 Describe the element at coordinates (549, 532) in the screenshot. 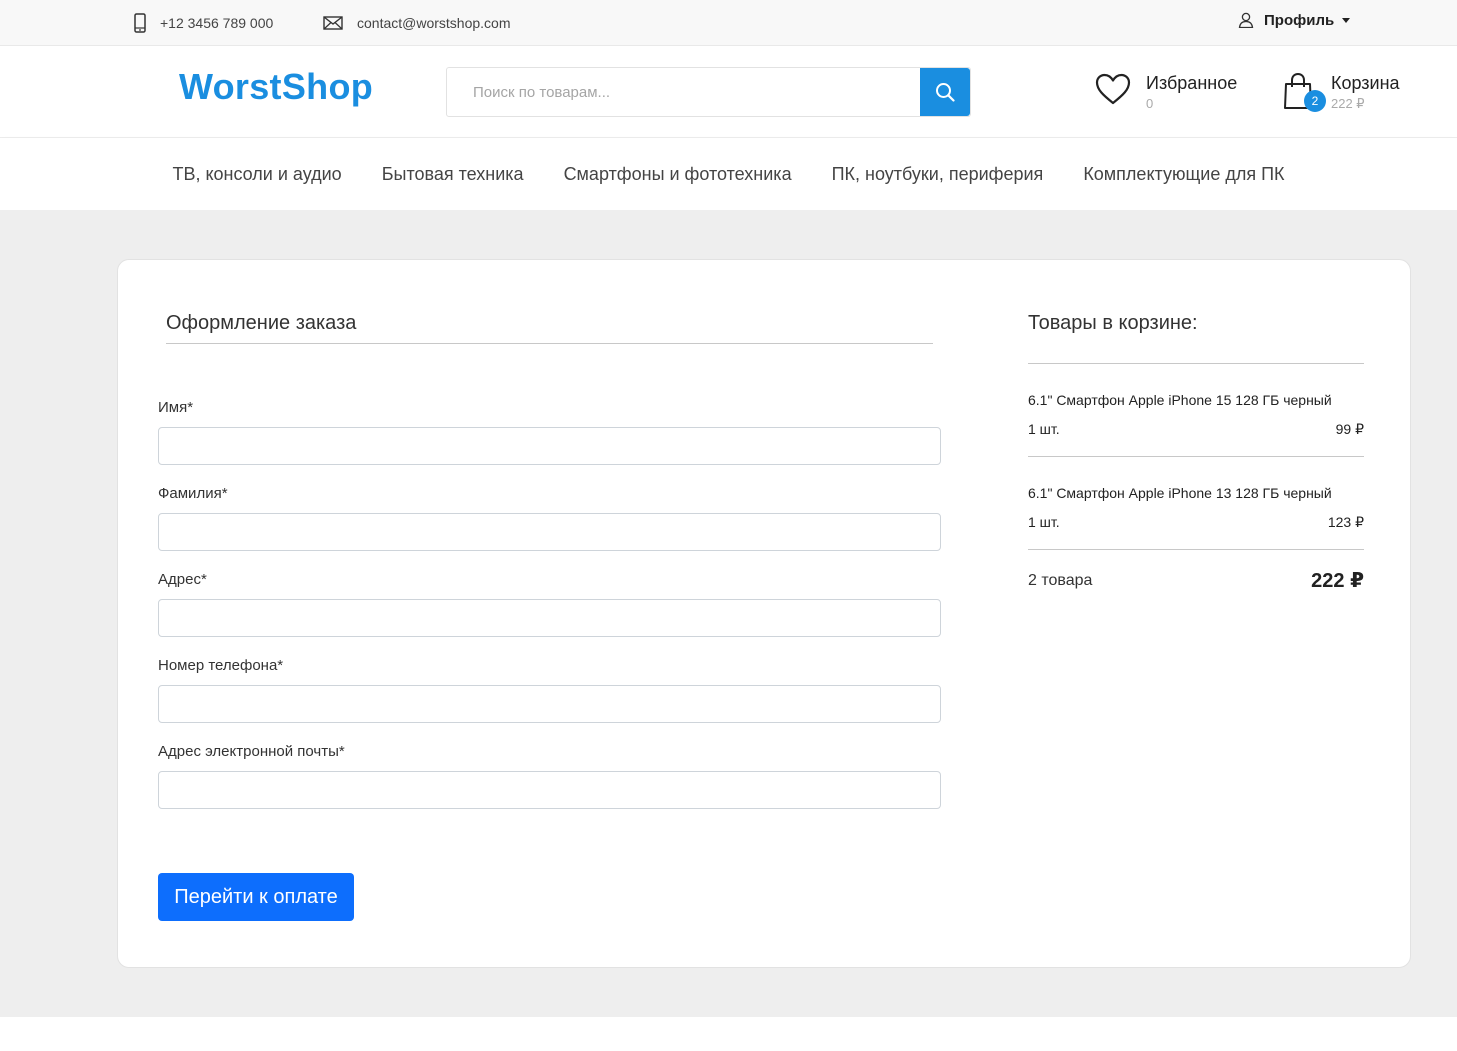

I see `last-name-input` at that location.